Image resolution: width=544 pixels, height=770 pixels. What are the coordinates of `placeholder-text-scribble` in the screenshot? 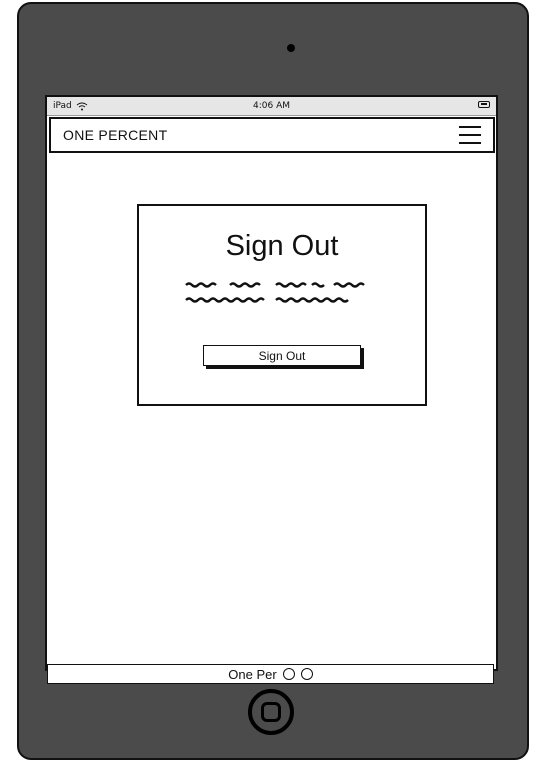 It's located at (275, 292).